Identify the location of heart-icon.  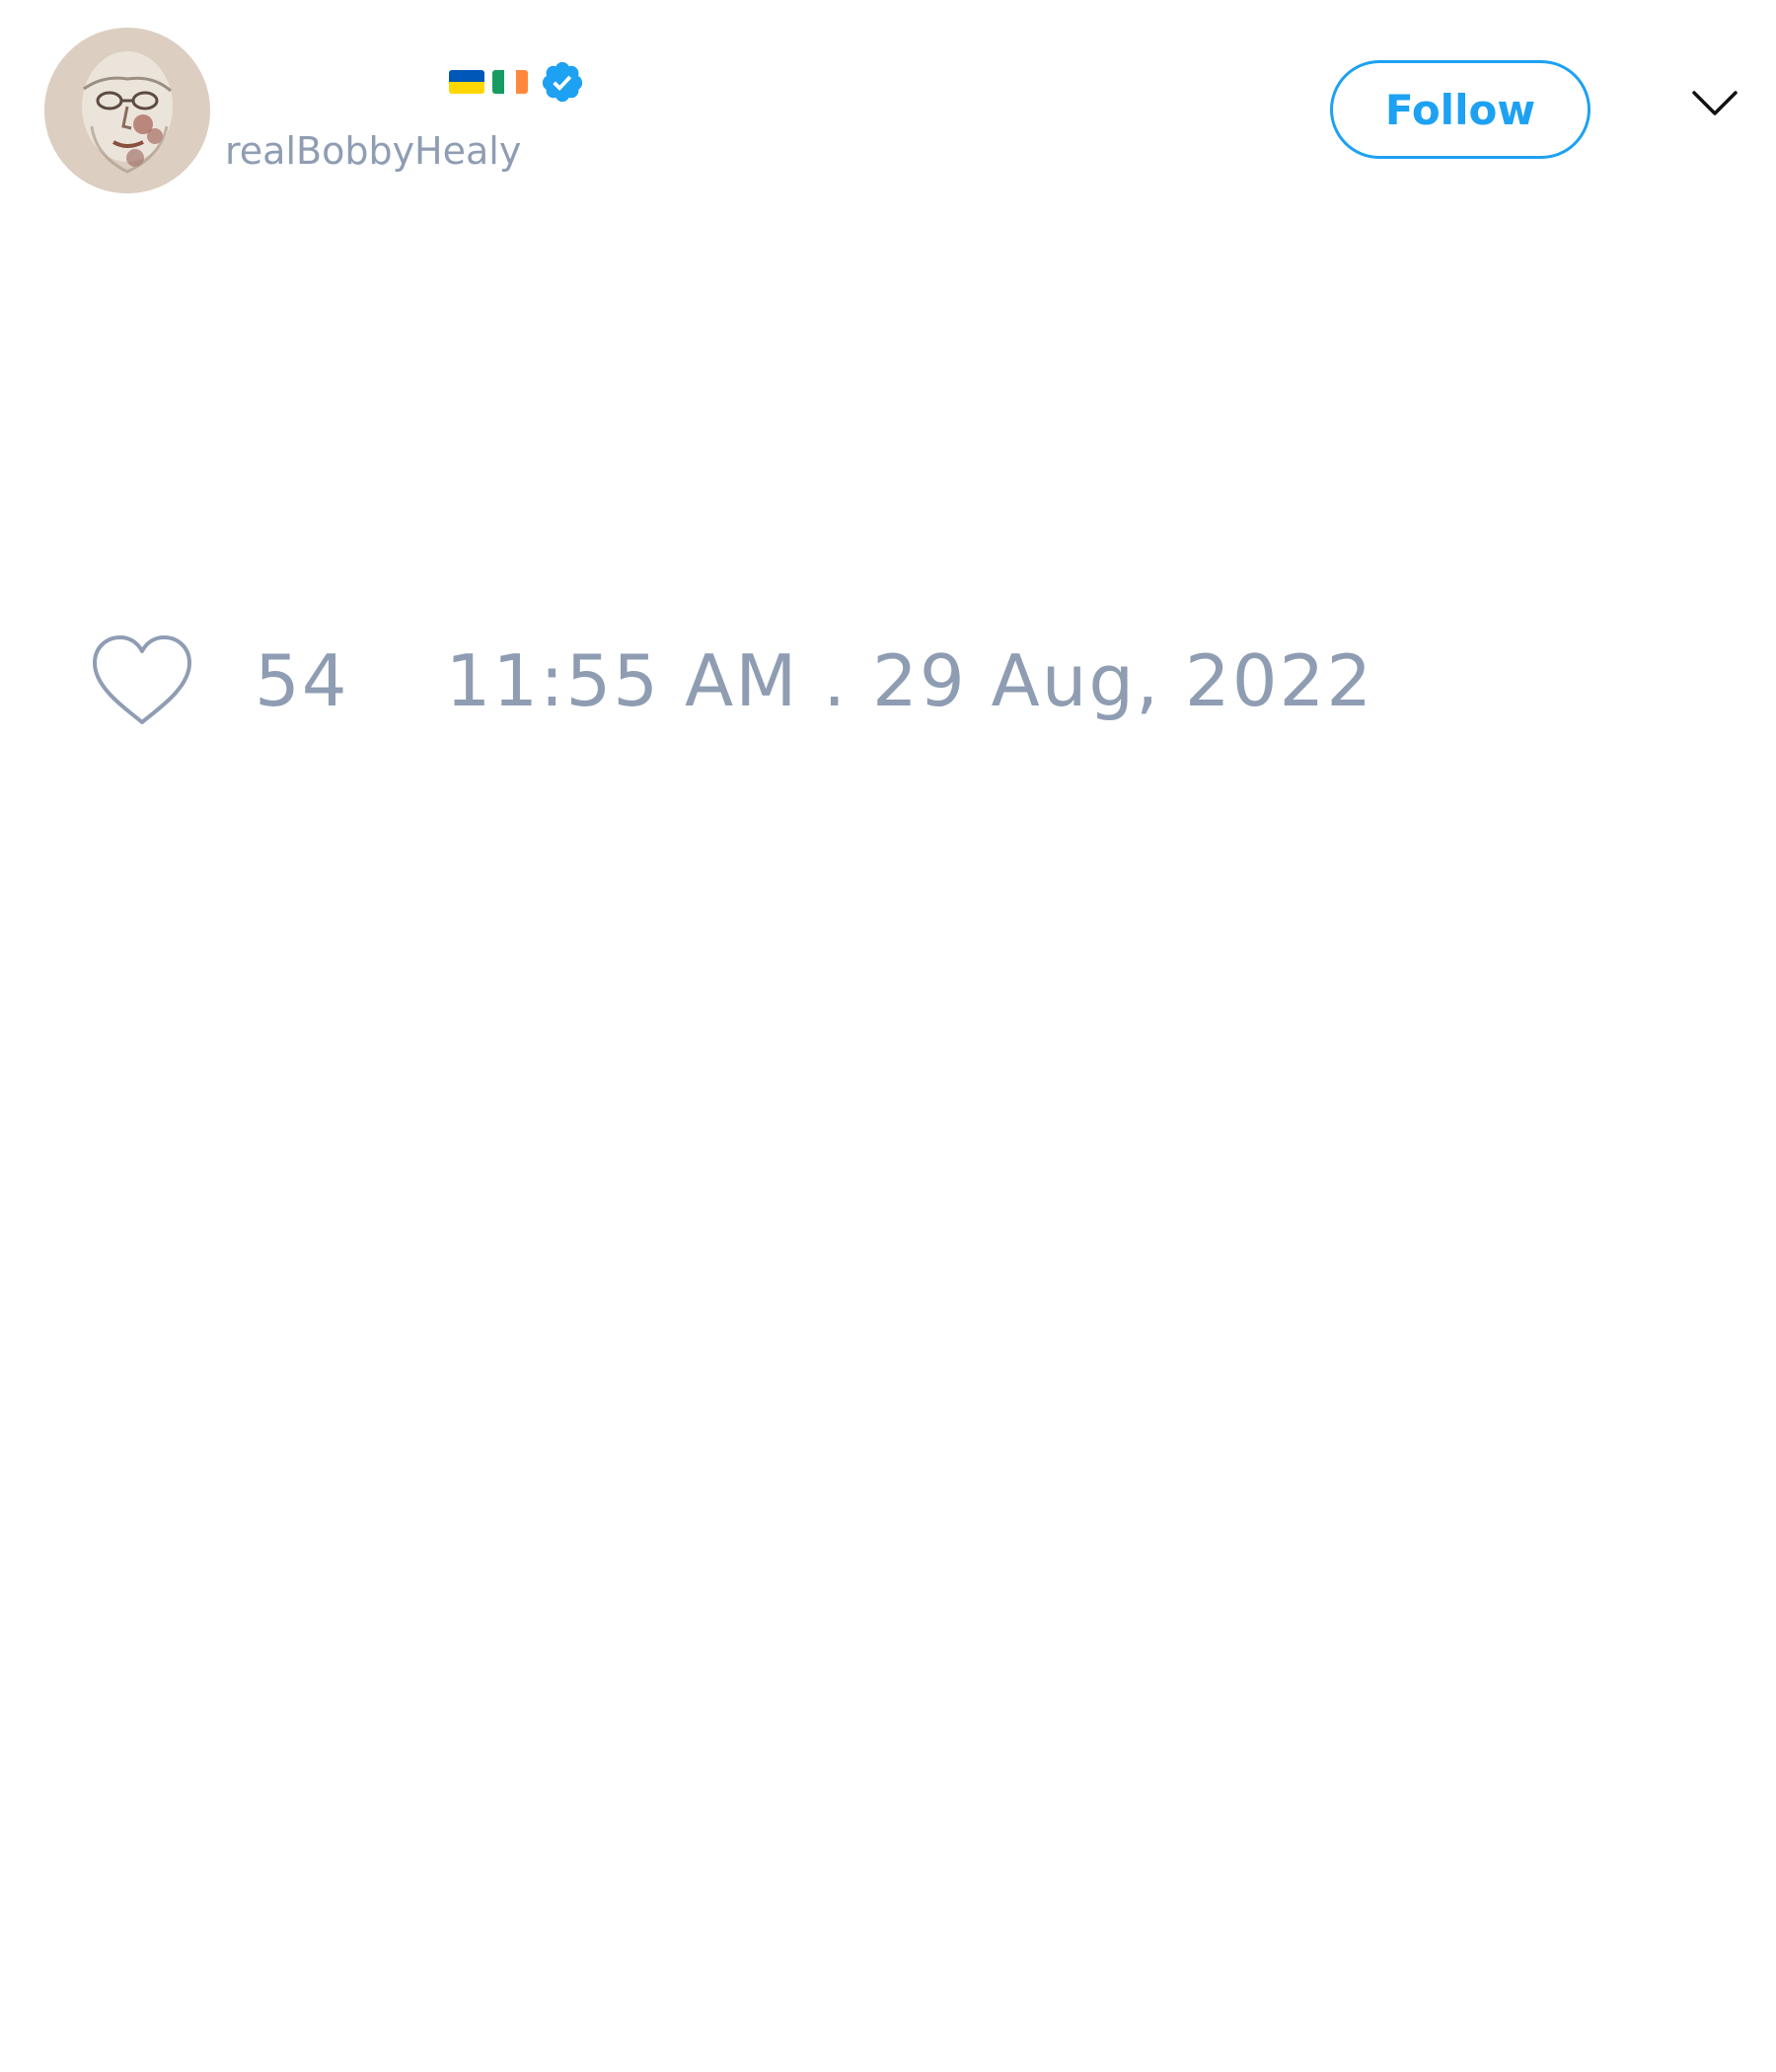
(142, 681).